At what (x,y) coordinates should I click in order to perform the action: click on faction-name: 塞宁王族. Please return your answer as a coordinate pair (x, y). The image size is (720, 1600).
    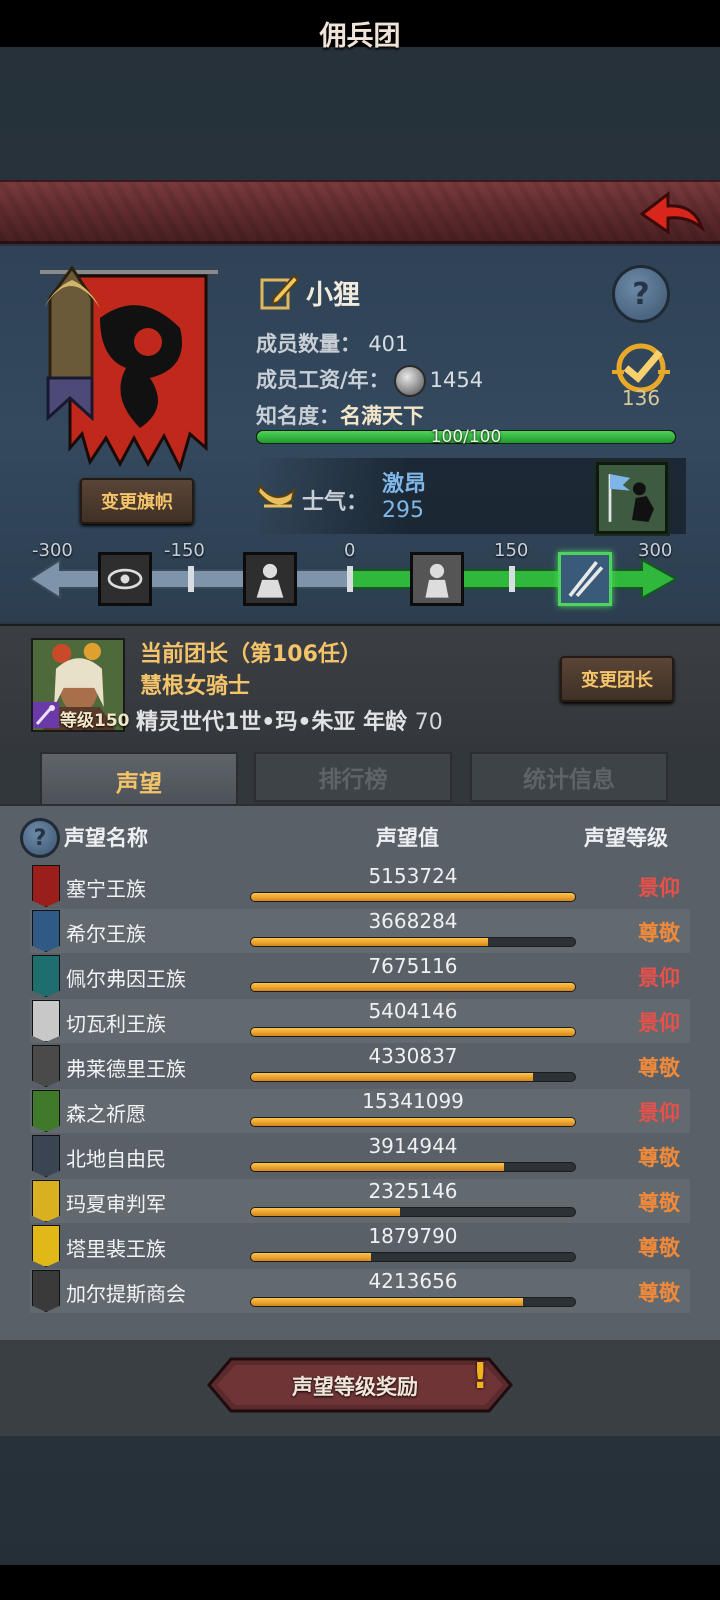
    Looking at the image, I should click on (106, 889).